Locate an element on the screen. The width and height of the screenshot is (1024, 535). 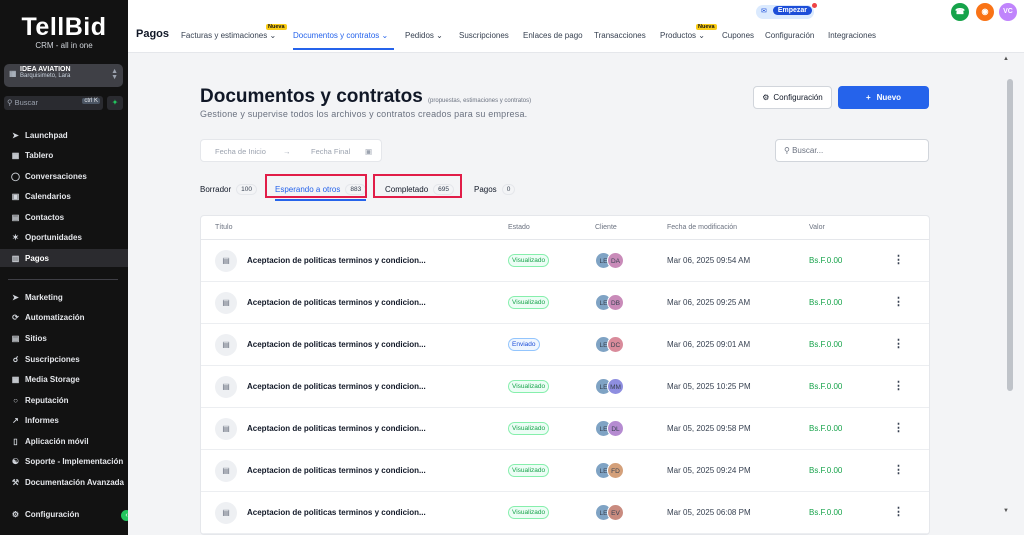
date-end-field: Fecha Final is located at coordinates (330, 151).